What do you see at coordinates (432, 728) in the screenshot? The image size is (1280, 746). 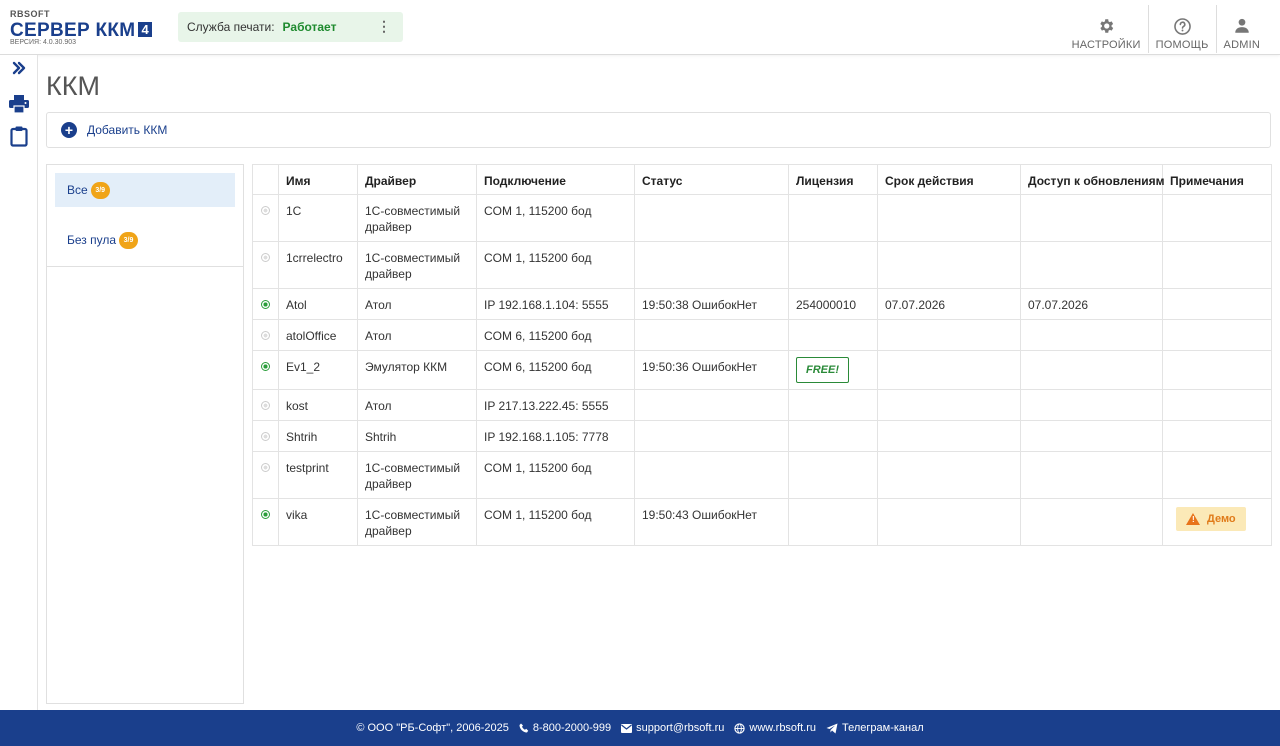 I see `footer-copyright: © ООО "РБ-Софт", 2006-2025` at bounding box center [432, 728].